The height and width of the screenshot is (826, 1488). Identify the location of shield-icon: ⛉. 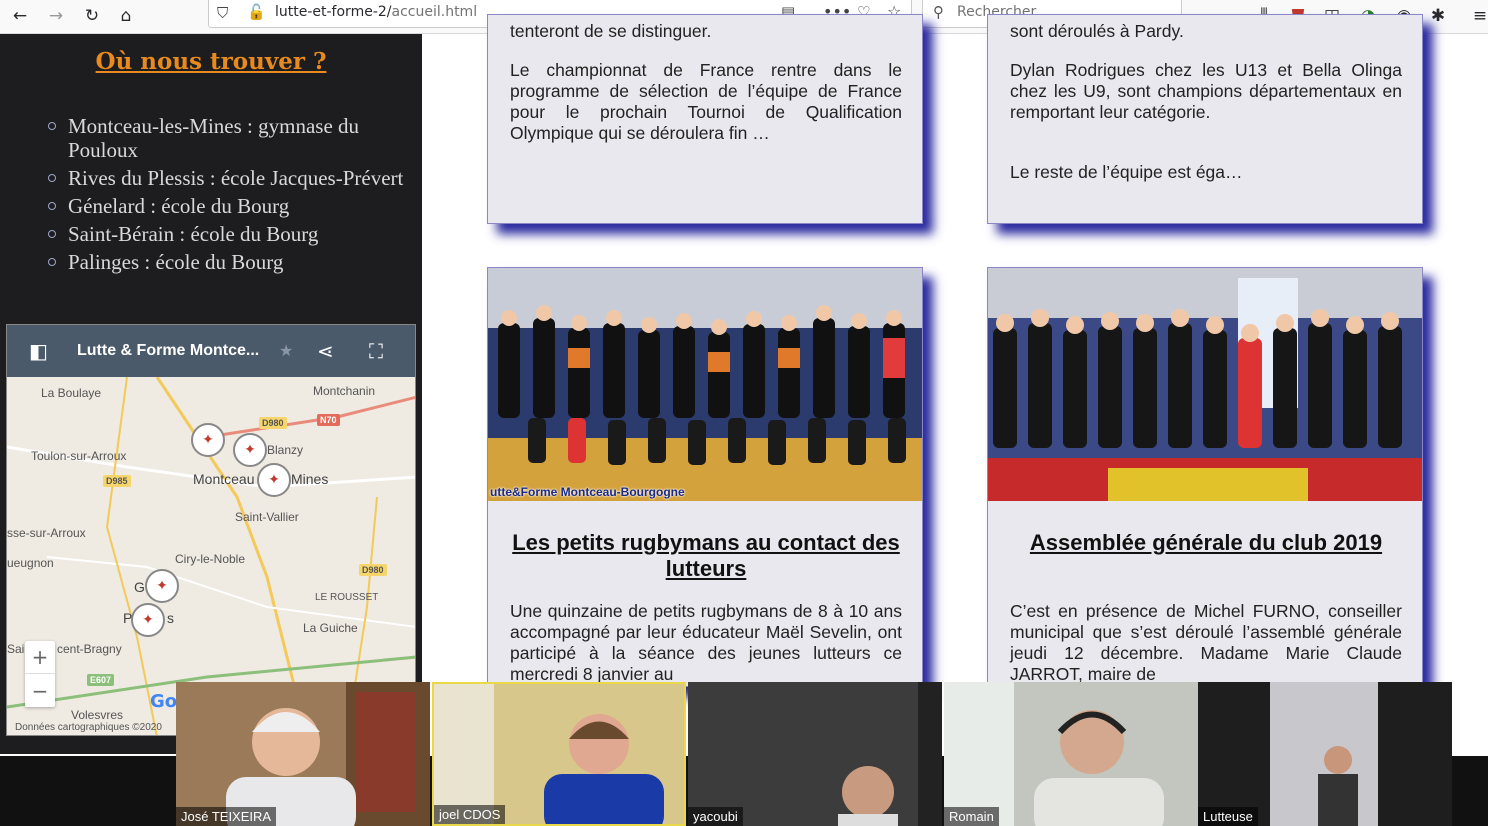
(222, 13).